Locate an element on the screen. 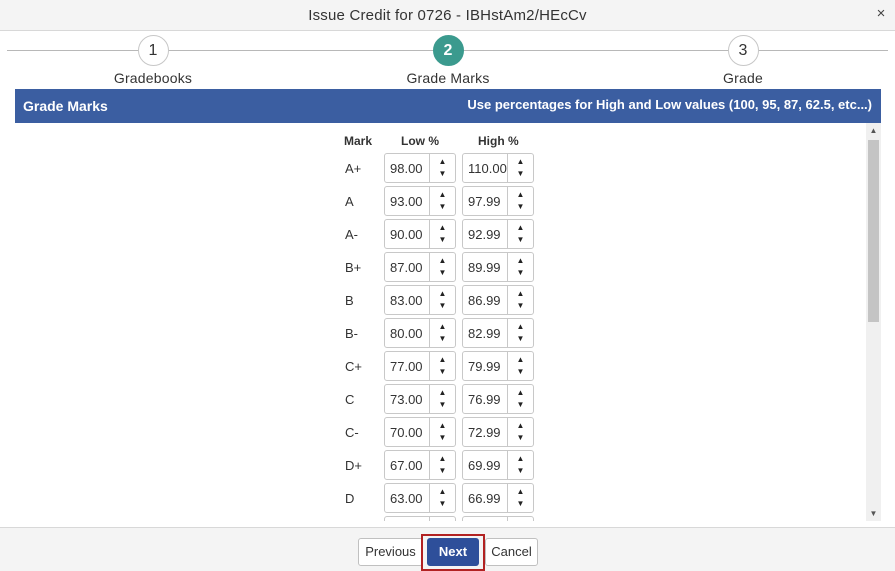  step-gradebooks: 1 Gradebooks is located at coordinates (153, 60).